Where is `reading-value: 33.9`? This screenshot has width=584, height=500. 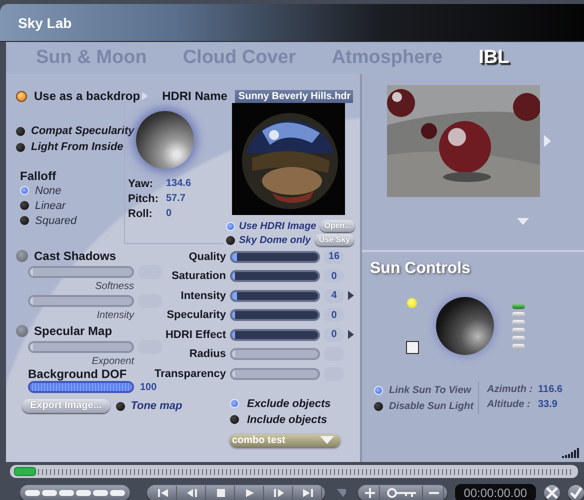
reading-value: 33.9 is located at coordinates (548, 404).